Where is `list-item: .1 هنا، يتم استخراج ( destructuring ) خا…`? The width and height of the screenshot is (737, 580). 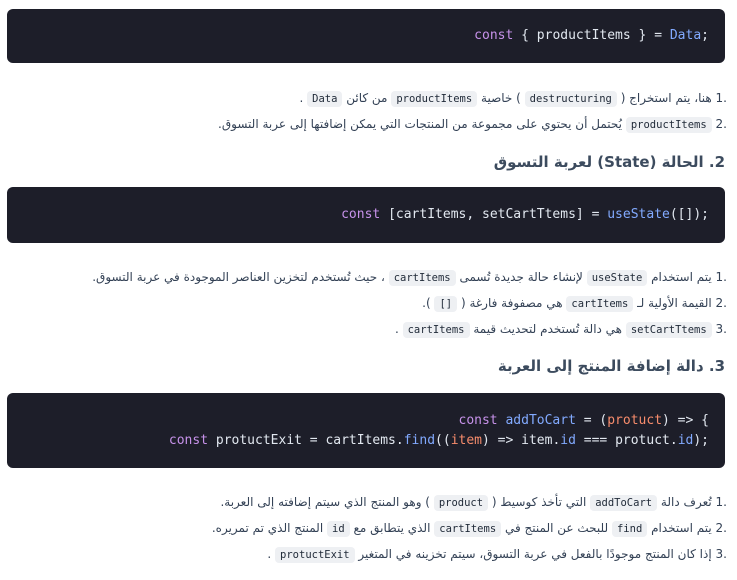 list-item: .1 هنا، يتم استخراج ( destructuring ) خا… is located at coordinates (367, 99).